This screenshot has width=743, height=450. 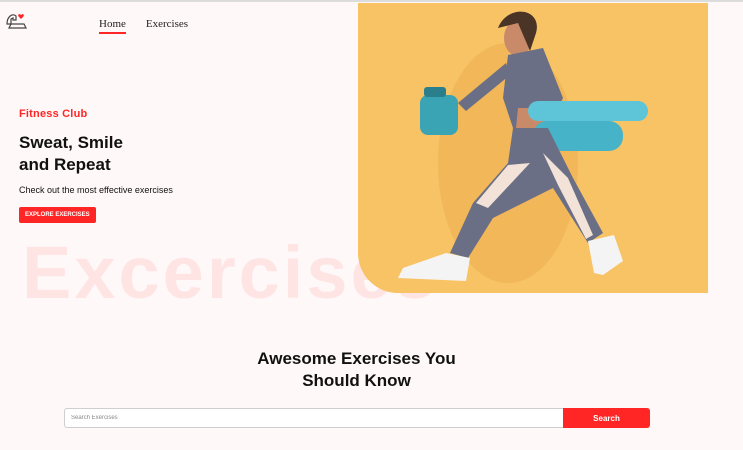 What do you see at coordinates (53, 114) in the screenshot?
I see `brand-label: Fitness Club` at bounding box center [53, 114].